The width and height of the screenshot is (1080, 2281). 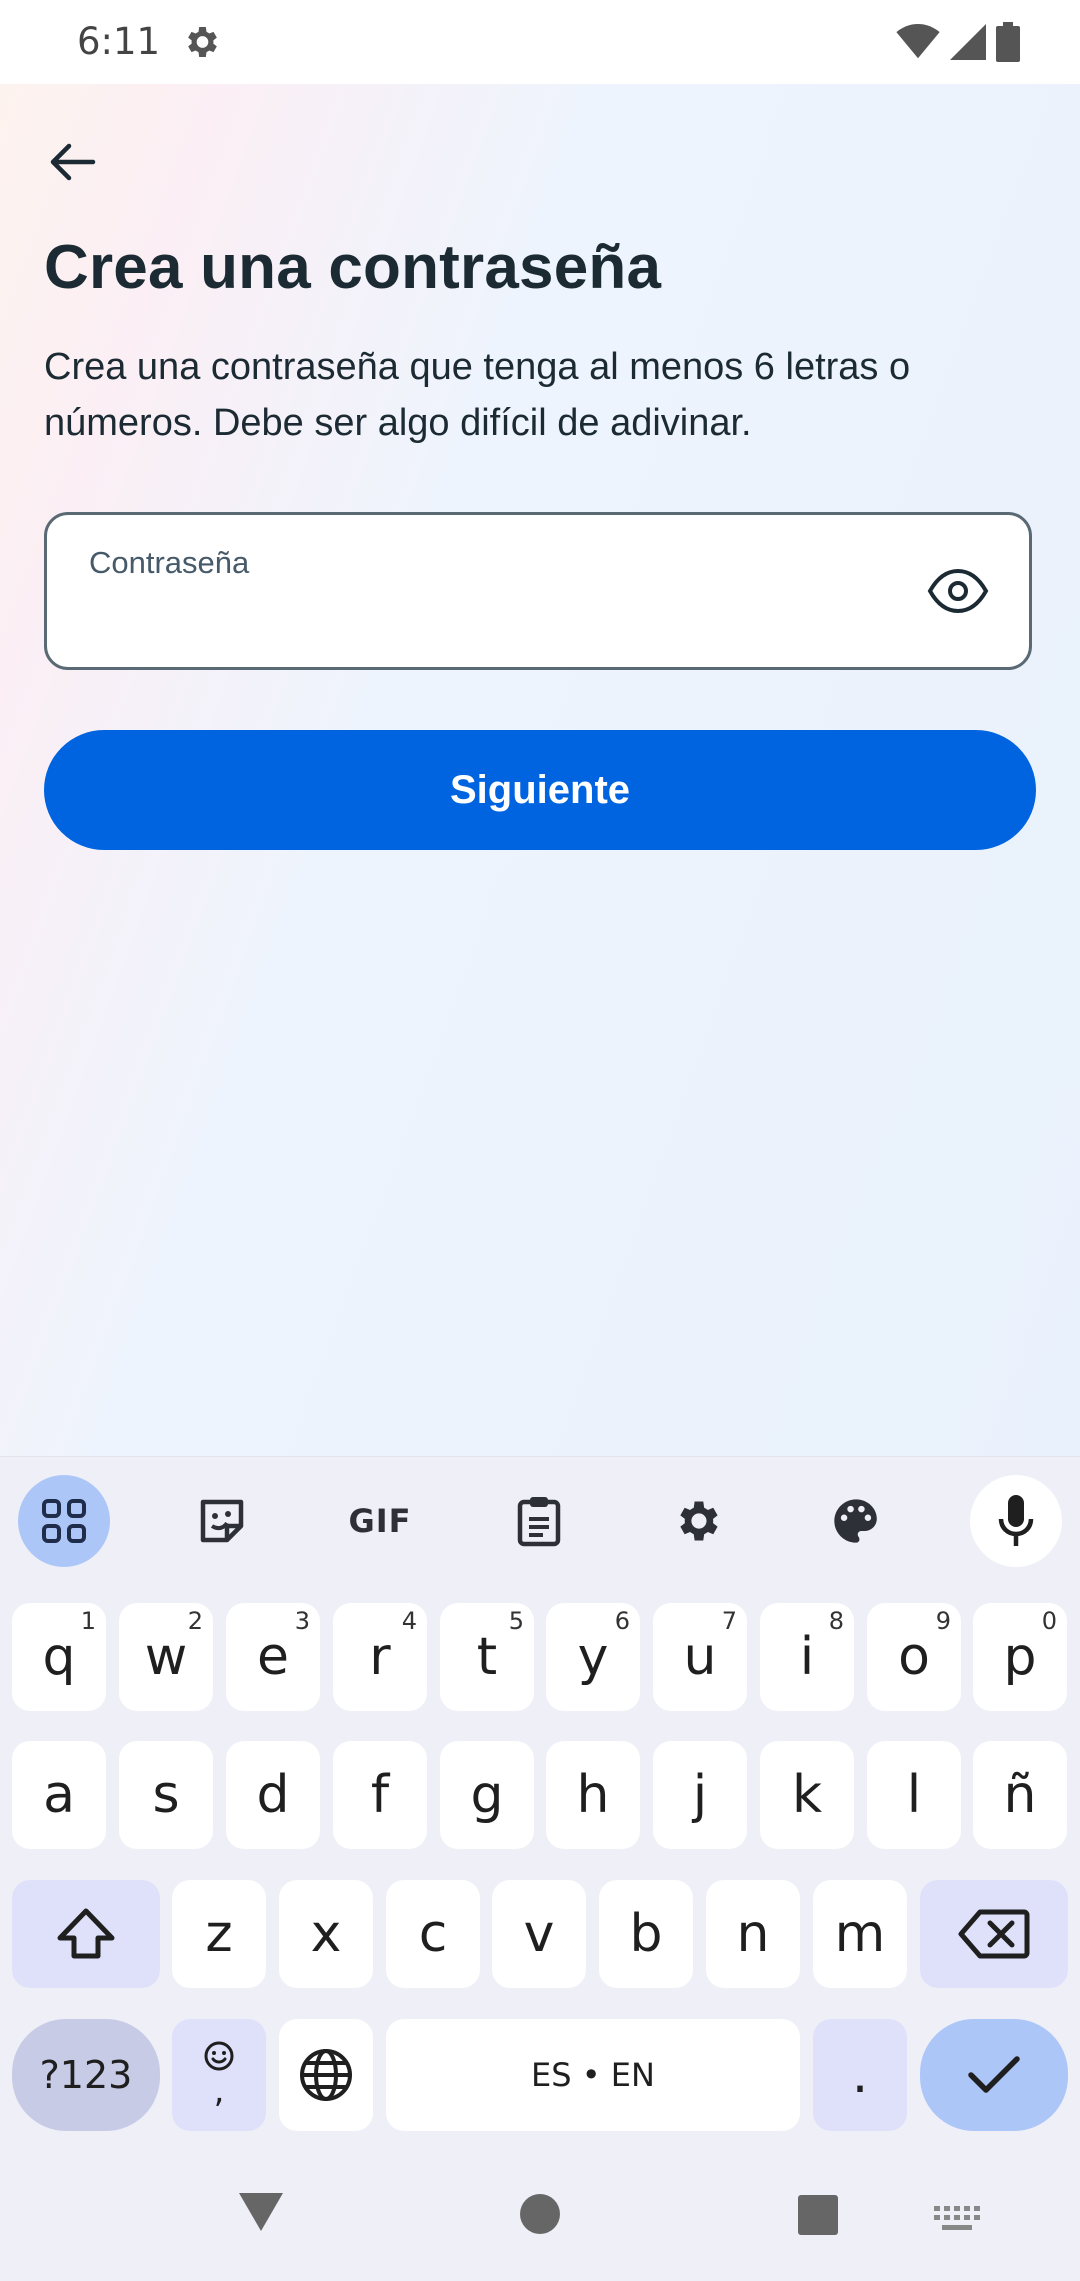 I want to click on theme-button, so click(x=856, y=1521).